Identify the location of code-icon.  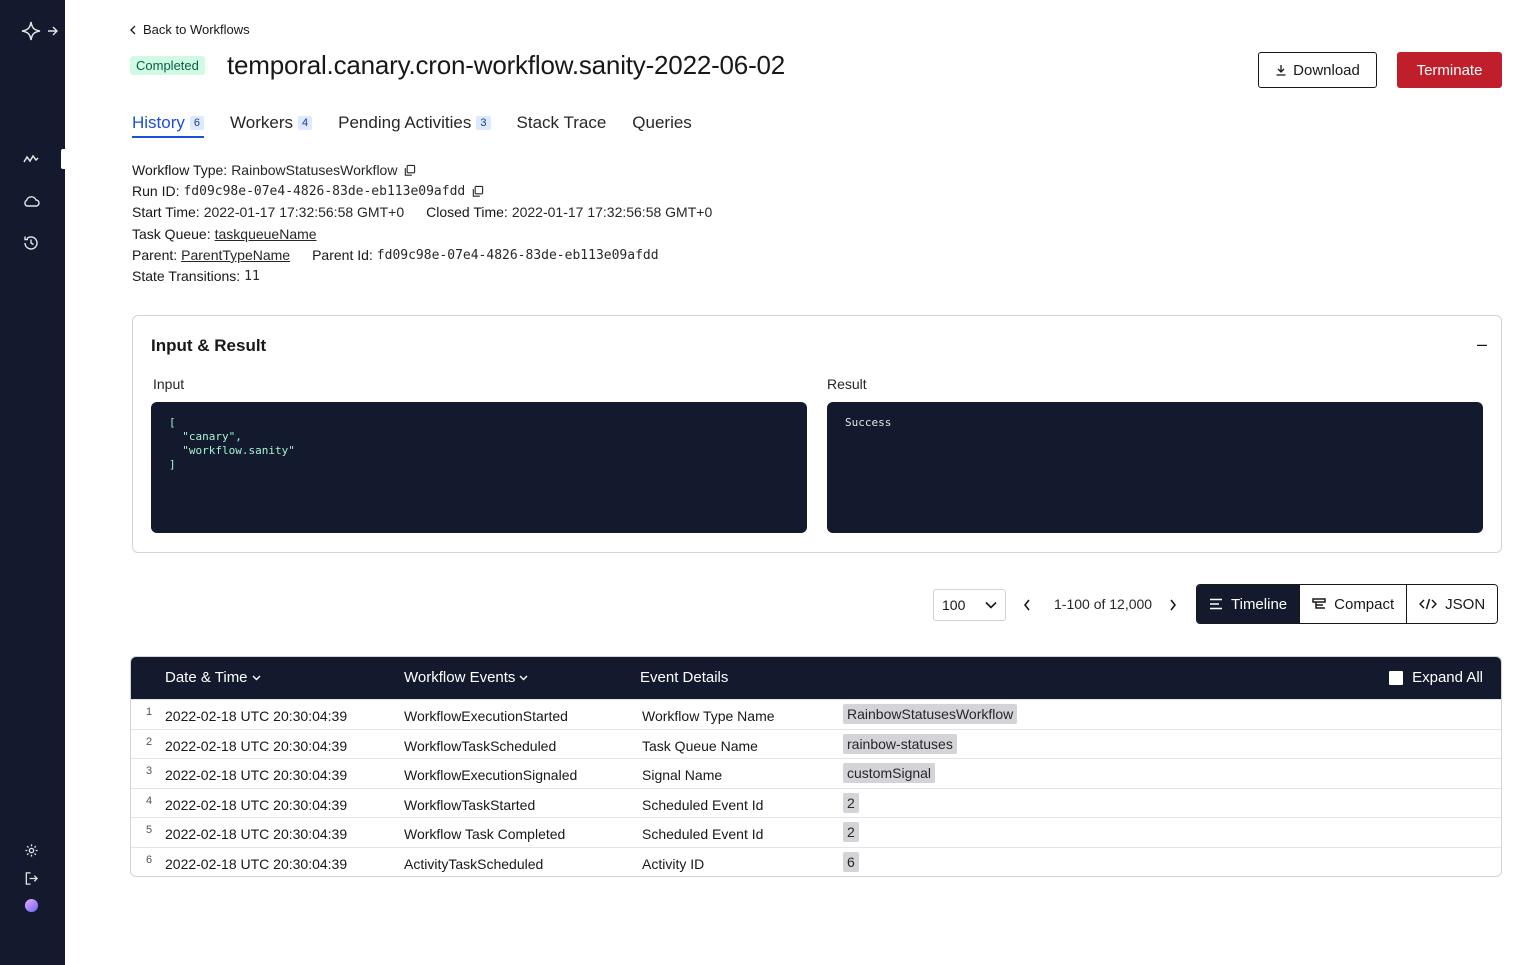
(1428, 604).